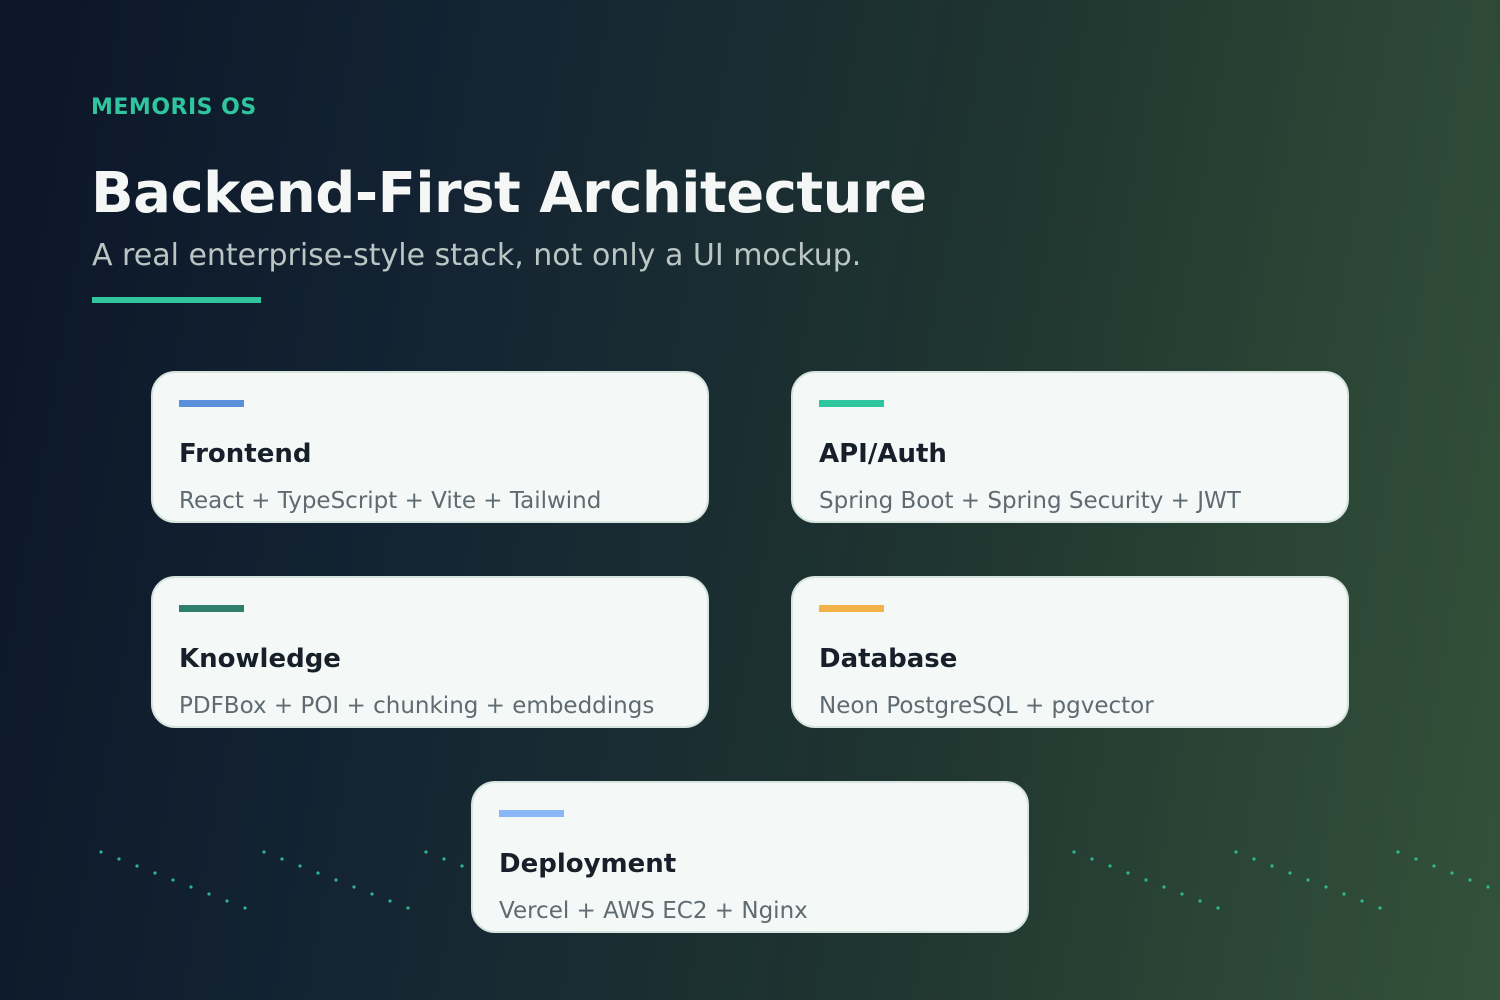 This screenshot has height=1000, width=1500. I want to click on card-description: Vercel + AWS EC2 + Nginx, so click(653, 911).